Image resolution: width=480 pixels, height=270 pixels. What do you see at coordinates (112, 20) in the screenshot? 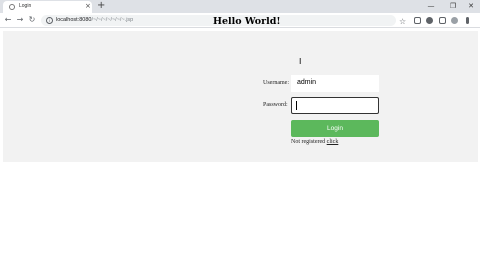
I see `url-path: /~/~/~/~/~/~/~.jsp` at bounding box center [112, 20].